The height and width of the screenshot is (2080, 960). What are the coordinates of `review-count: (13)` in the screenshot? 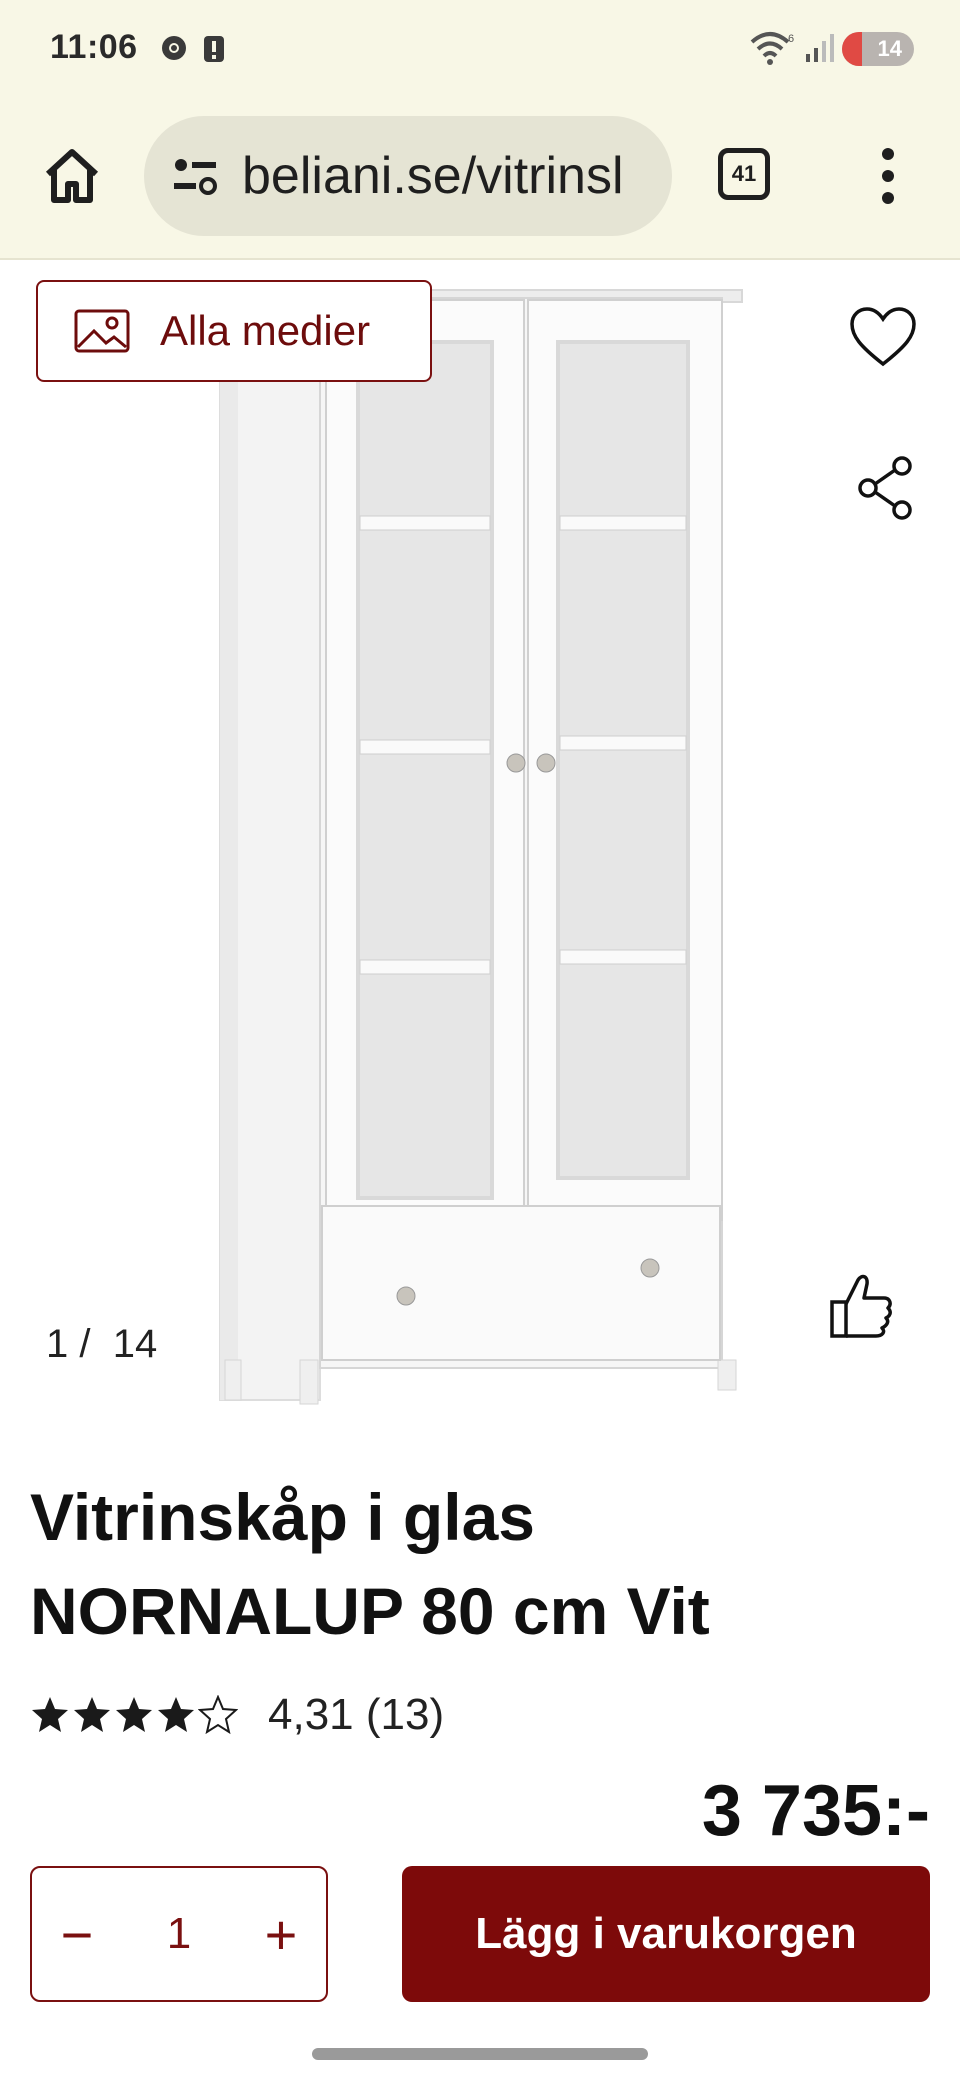 It's located at (405, 1714).